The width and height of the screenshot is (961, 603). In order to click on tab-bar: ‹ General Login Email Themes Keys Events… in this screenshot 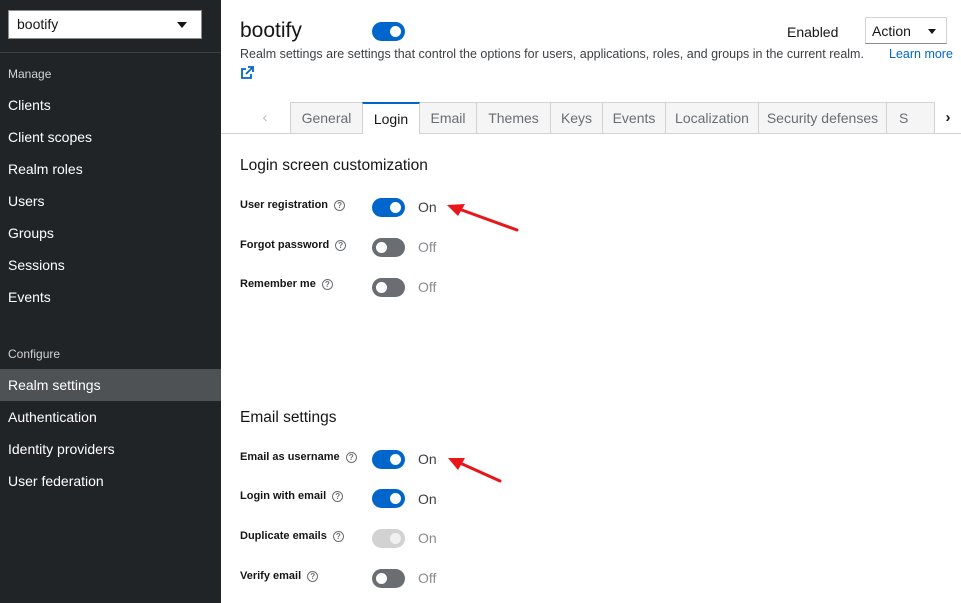, I will do `click(600, 118)`.